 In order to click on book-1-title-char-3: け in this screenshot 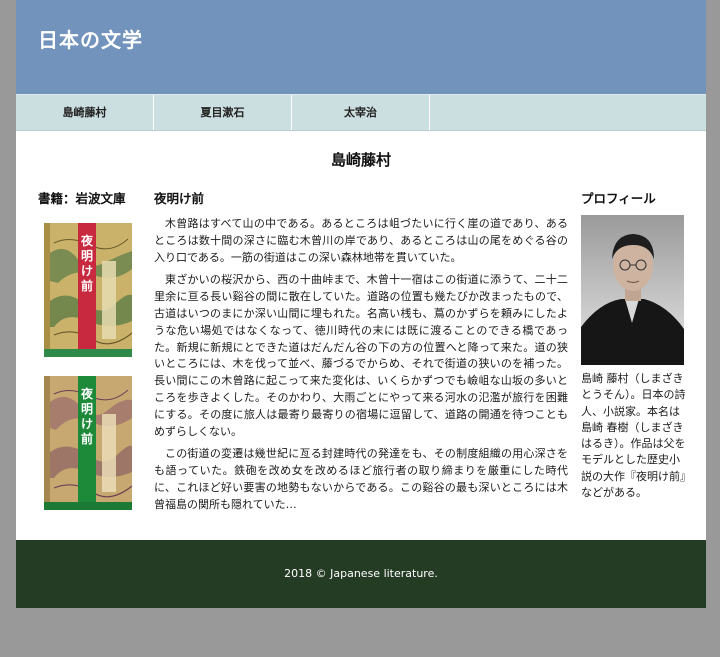, I will do `click(87, 271)`.